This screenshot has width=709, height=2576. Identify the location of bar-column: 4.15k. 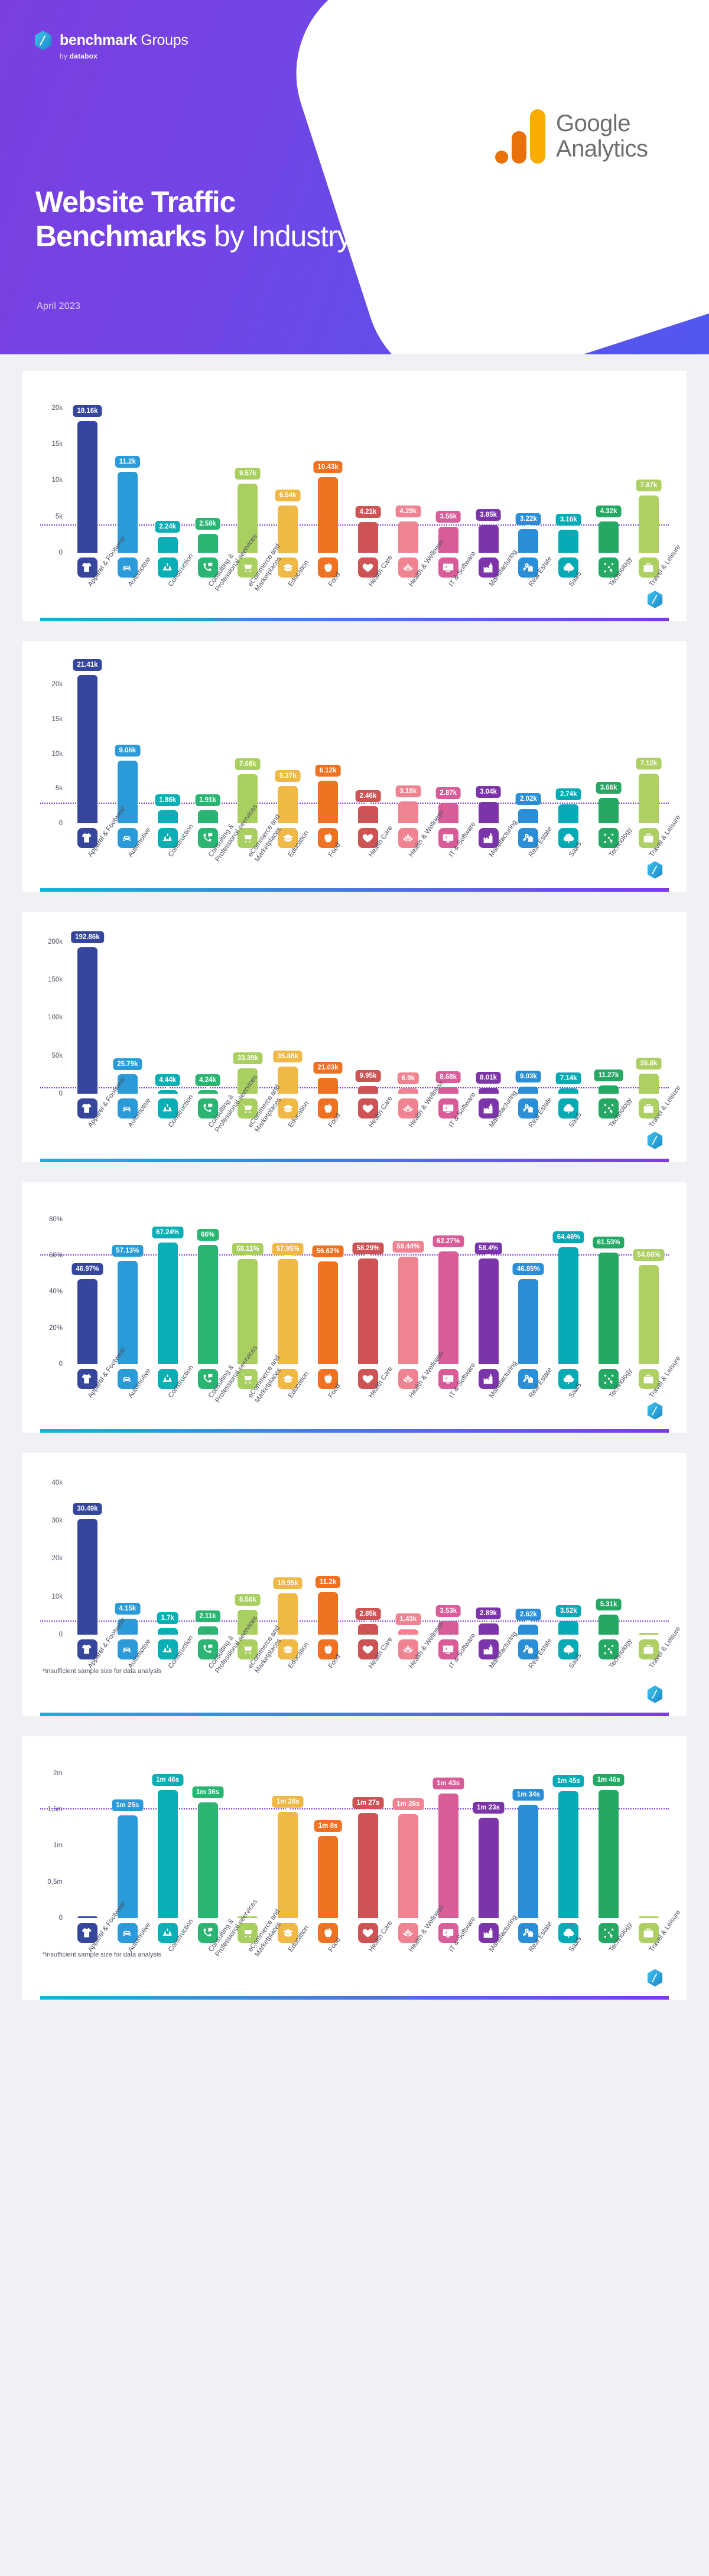
(128, 1555).